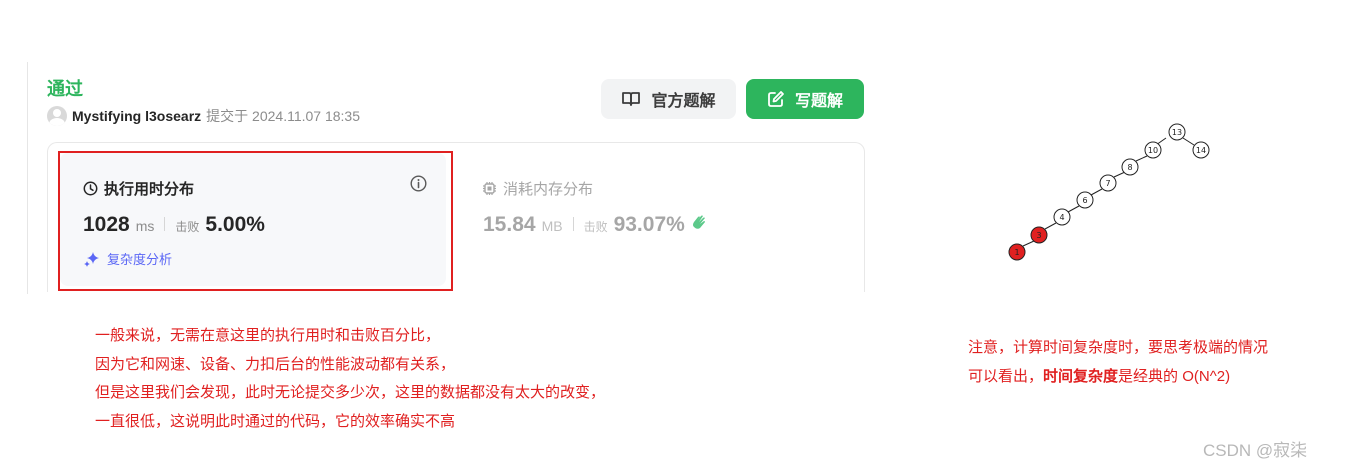  Describe the element at coordinates (1081, 376) in the screenshot. I see `annotation-emphasis: 时间复杂度` at that location.